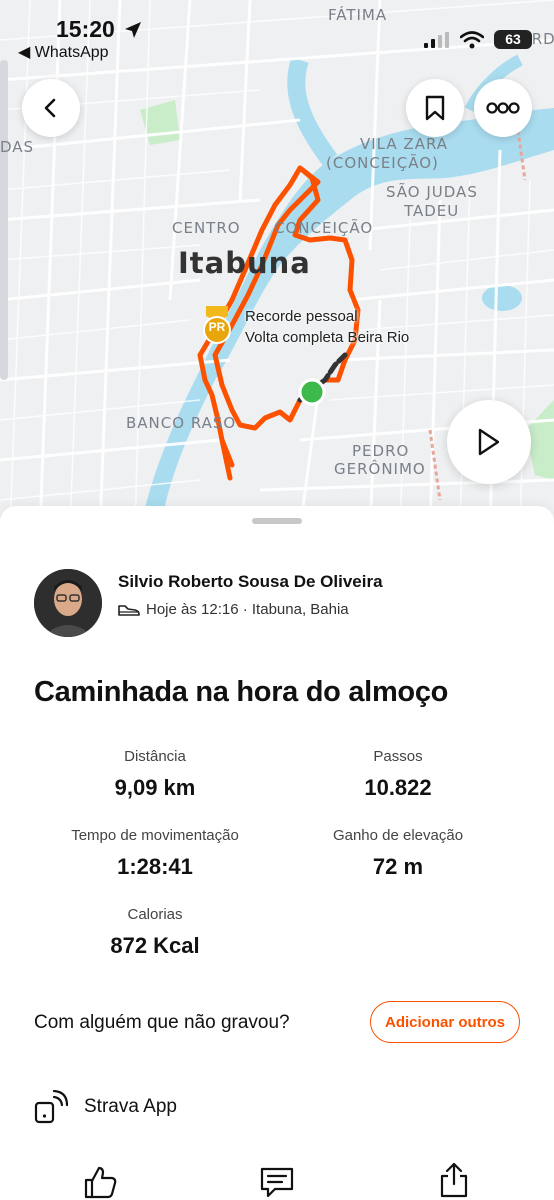  I want to click on status-bar: 15:20 ◀ WhatsApp 63, so click(277, 35).